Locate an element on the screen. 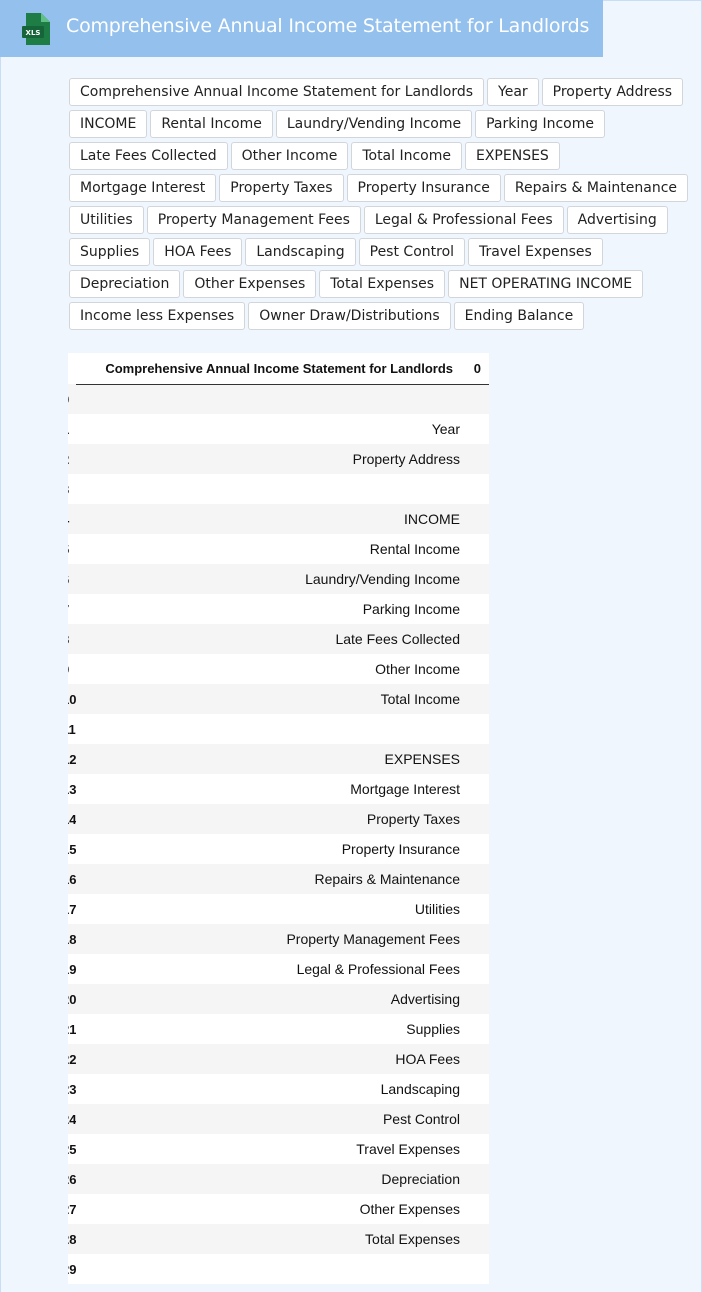  row-label-cell: Advertising is located at coordinates (282, 999).